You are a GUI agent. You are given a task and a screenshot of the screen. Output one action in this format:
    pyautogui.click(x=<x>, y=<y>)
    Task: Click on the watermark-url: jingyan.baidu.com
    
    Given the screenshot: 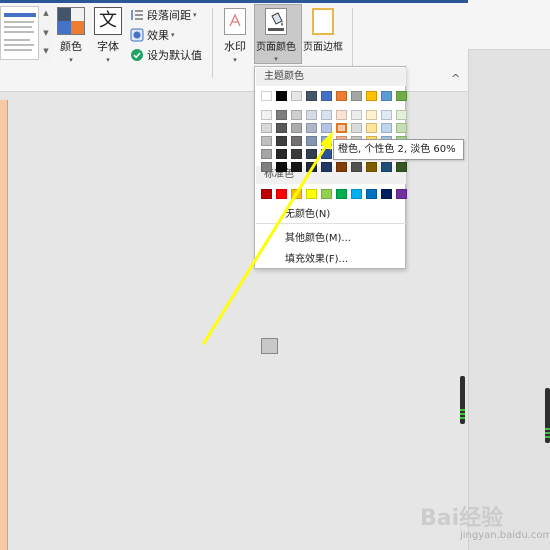 What is the action you would take?
    pyautogui.click(x=505, y=535)
    